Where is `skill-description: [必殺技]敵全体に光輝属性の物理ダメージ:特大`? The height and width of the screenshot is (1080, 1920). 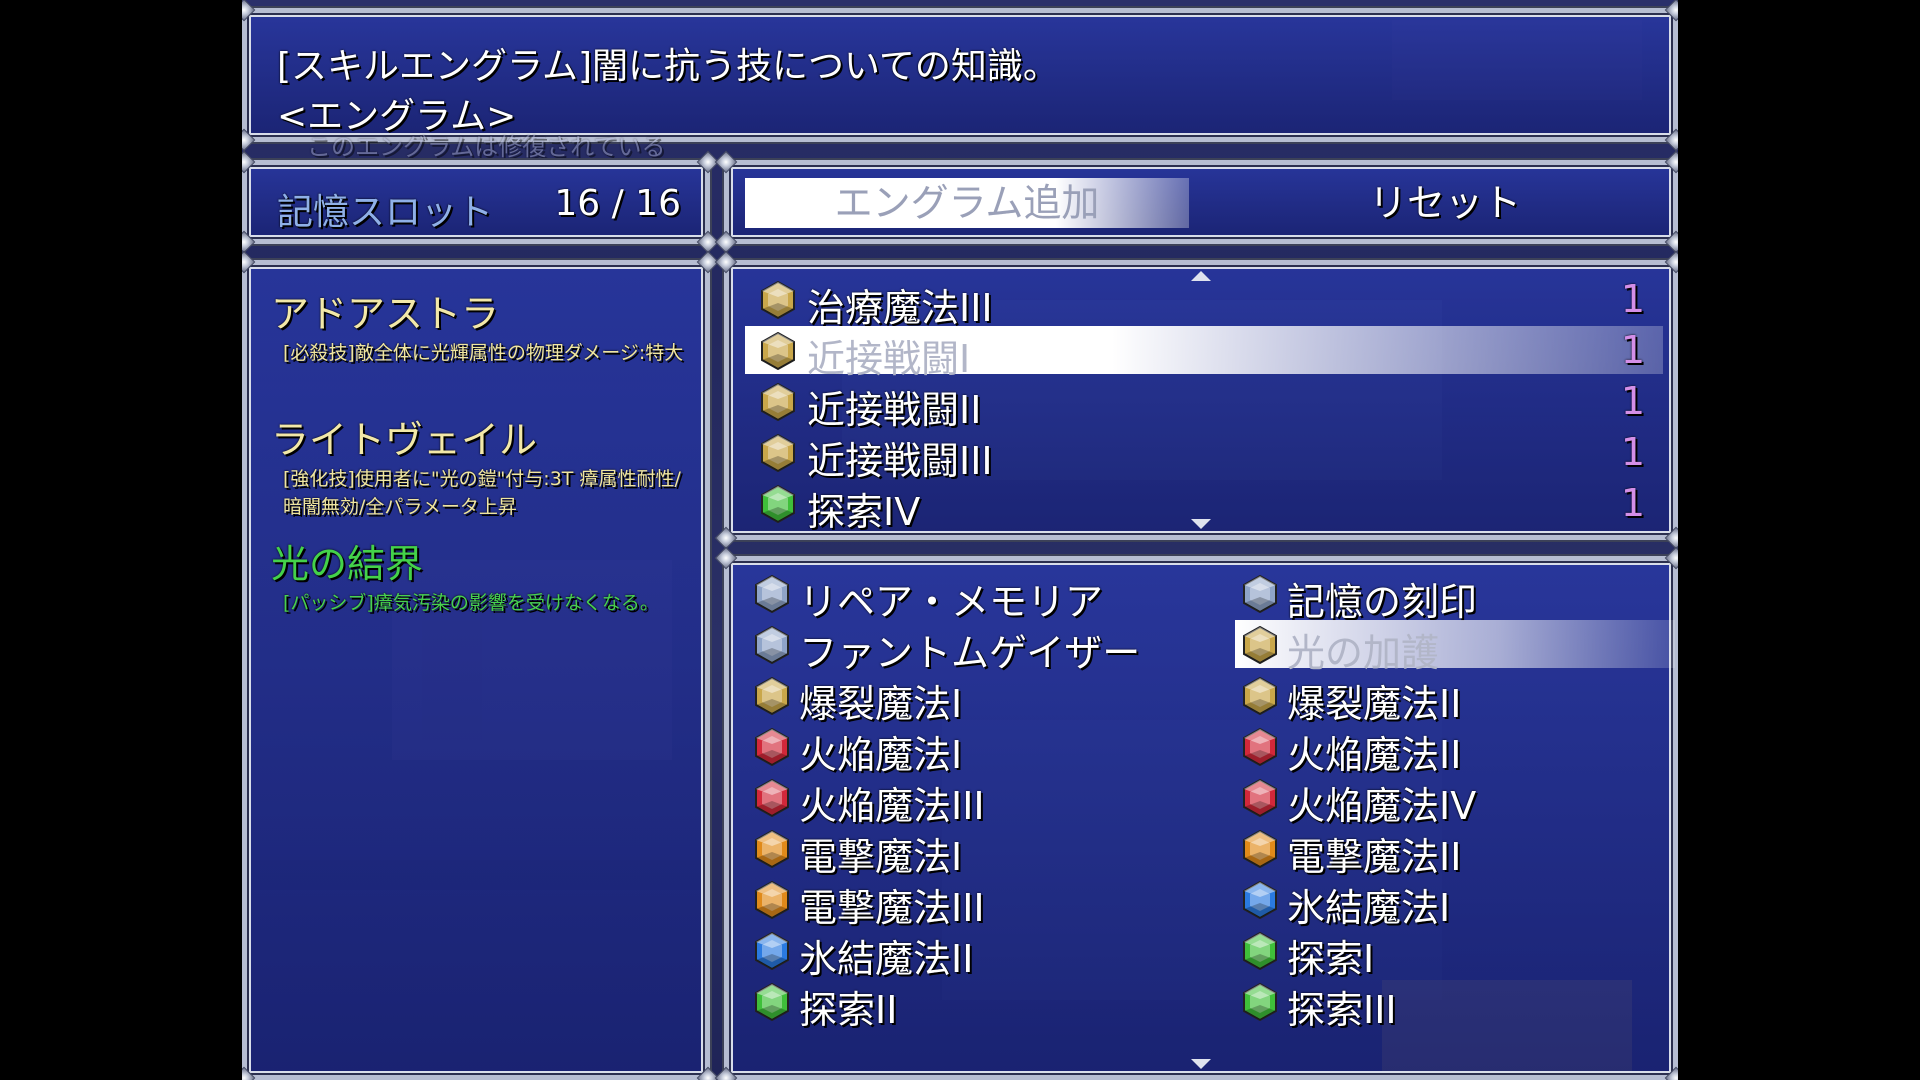
skill-description: [必殺技]敵全体に光輝属性の物理ダメージ:特大 is located at coordinates (483, 353).